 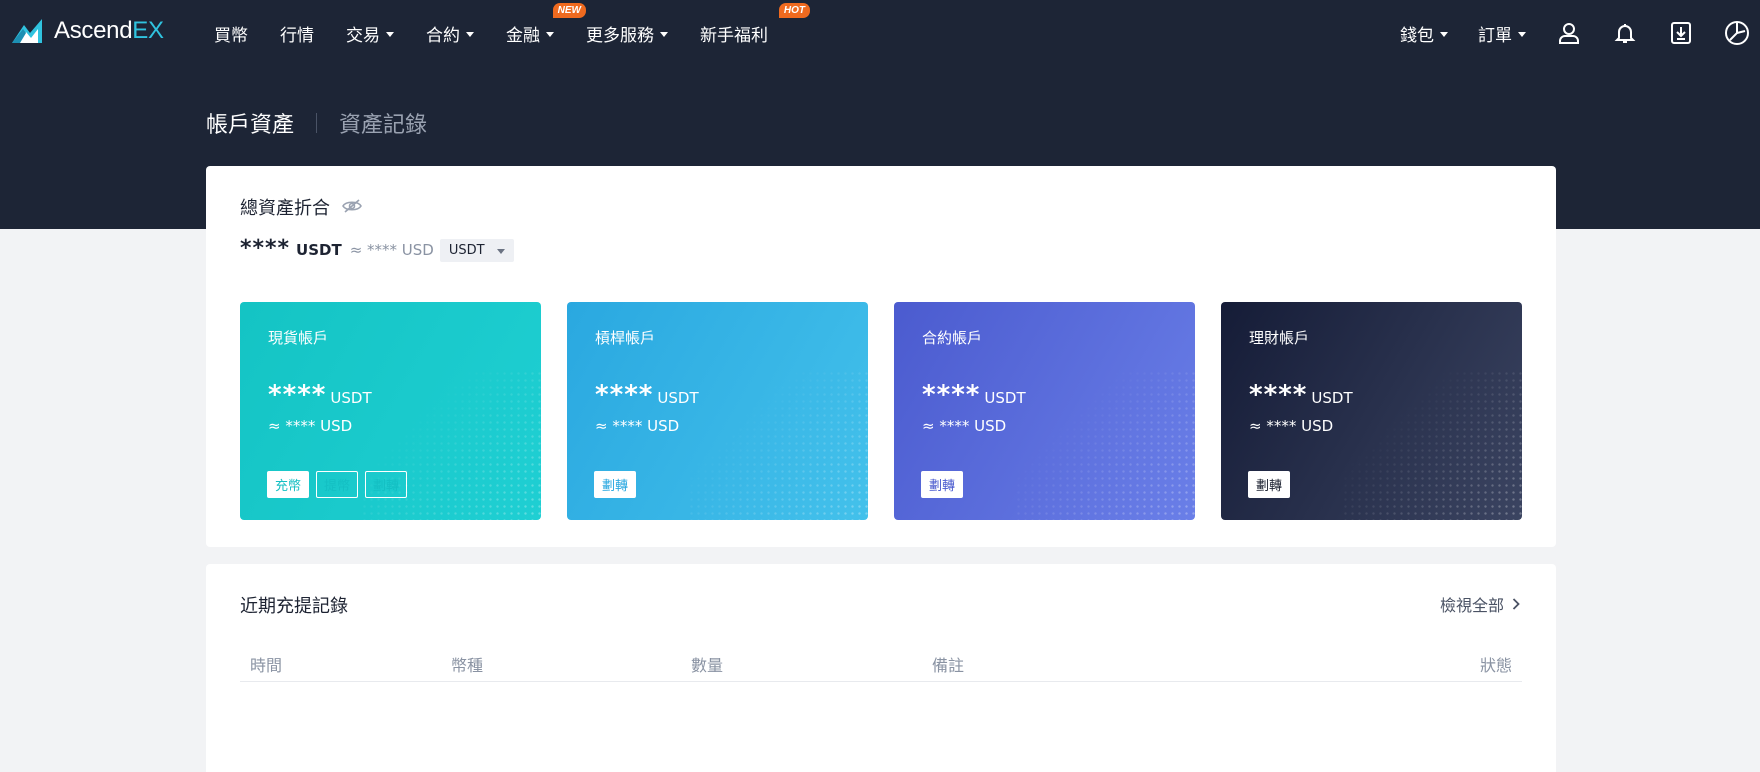 I want to click on logo: AscendEX, so click(x=88, y=31).